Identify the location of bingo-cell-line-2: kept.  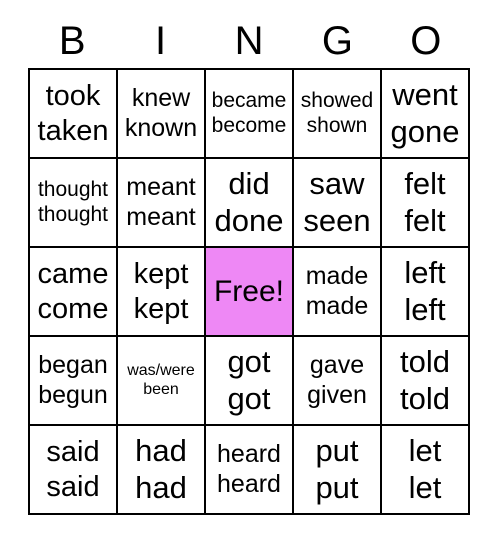
(161, 308).